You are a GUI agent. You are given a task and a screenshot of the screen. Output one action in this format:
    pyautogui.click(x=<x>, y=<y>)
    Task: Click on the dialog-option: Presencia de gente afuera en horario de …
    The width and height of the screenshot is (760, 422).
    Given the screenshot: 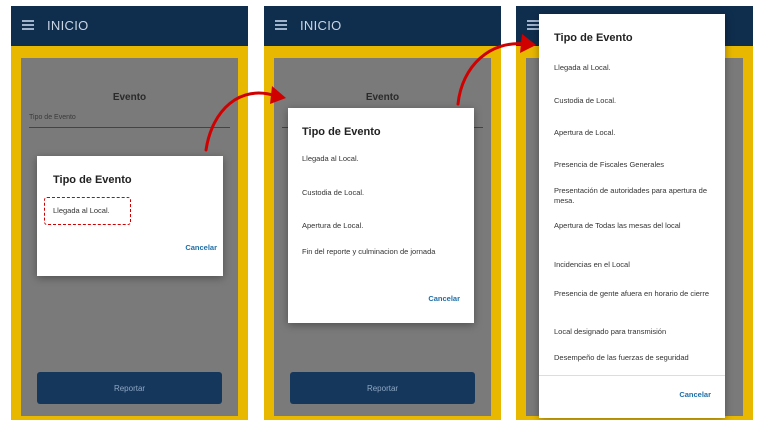 What is the action you would take?
    pyautogui.click(x=634, y=294)
    